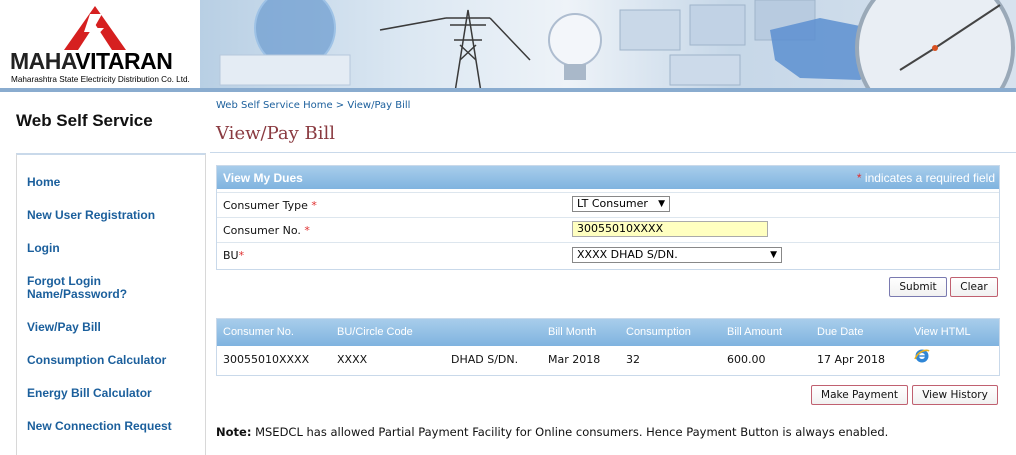  Describe the element at coordinates (375, 332) in the screenshot. I see `col-bu-circle-code: BU/Circle Code` at that location.